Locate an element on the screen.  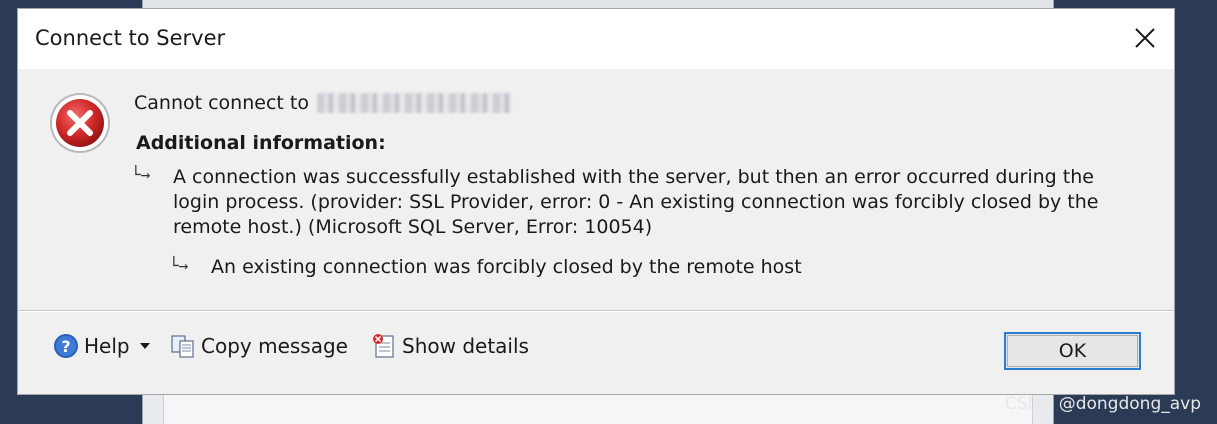
show-details-icon is located at coordinates (384, 346).